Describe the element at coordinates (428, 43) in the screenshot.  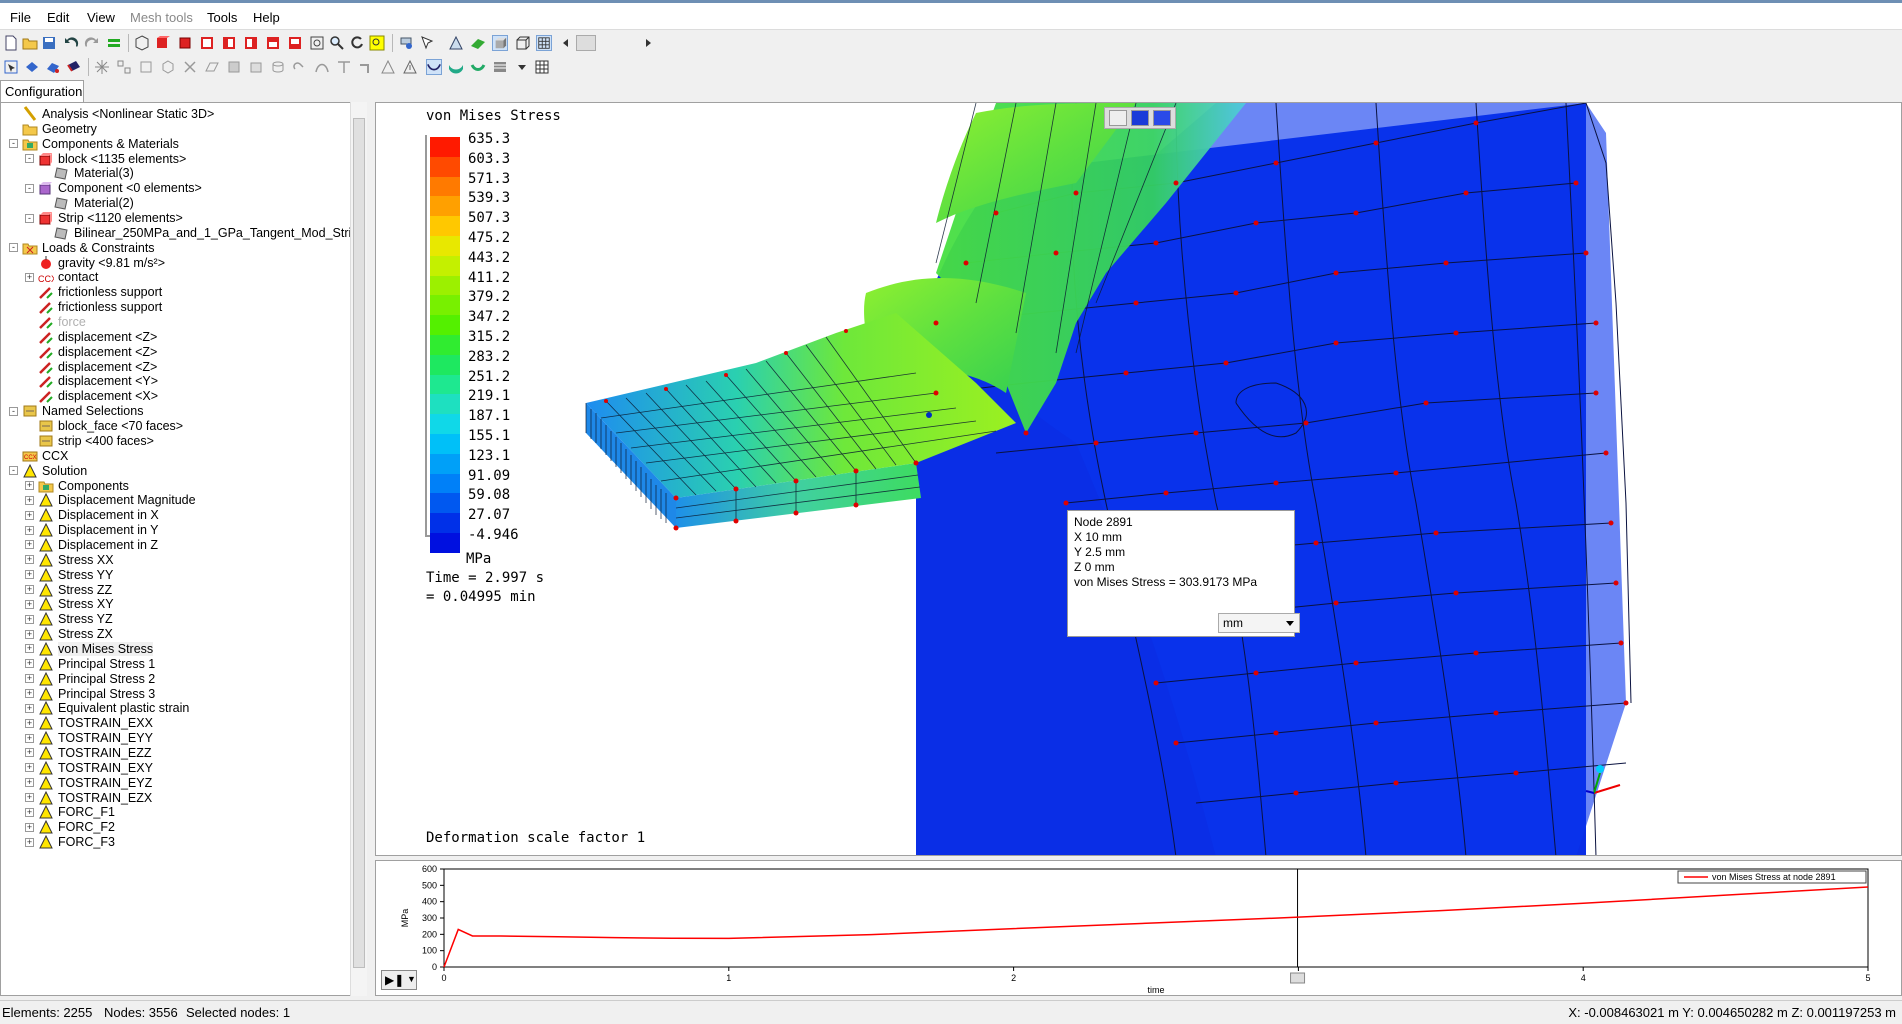
I see `select-mode-icon` at that location.